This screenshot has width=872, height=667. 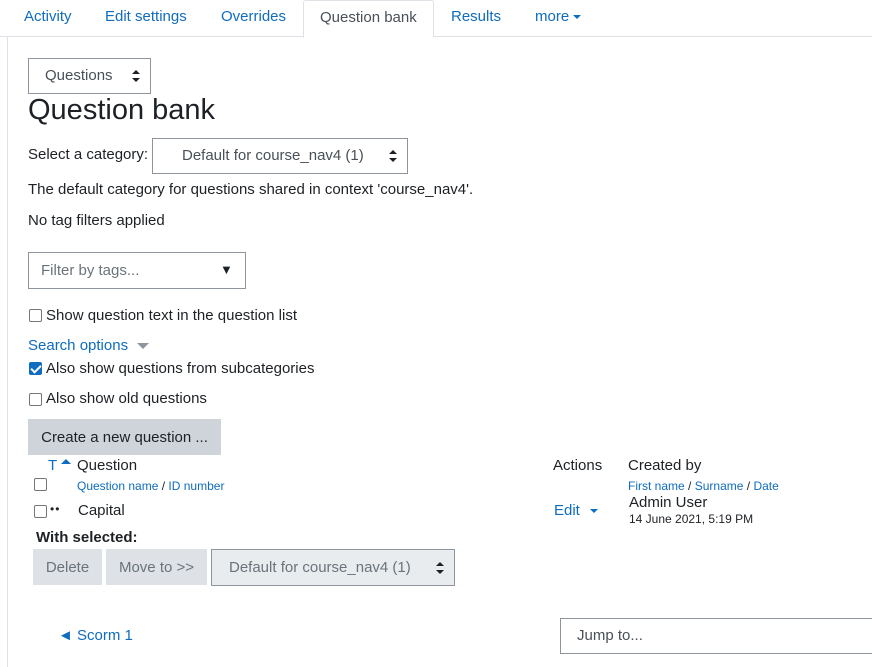 I want to click on tab-more-label: more, so click(x=552, y=16).